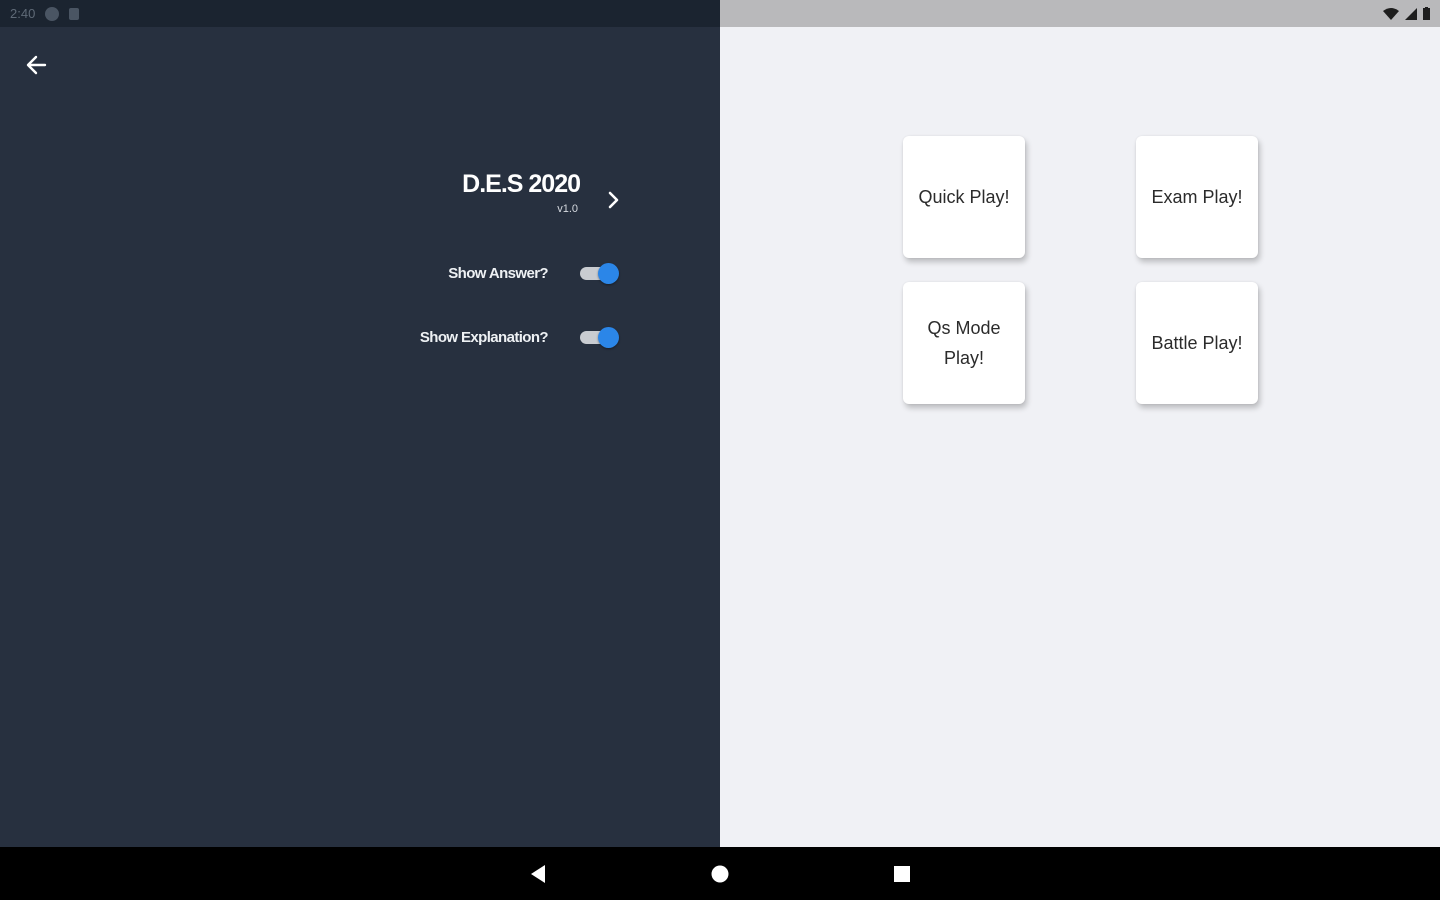  I want to click on nav-home-button, so click(720, 874).